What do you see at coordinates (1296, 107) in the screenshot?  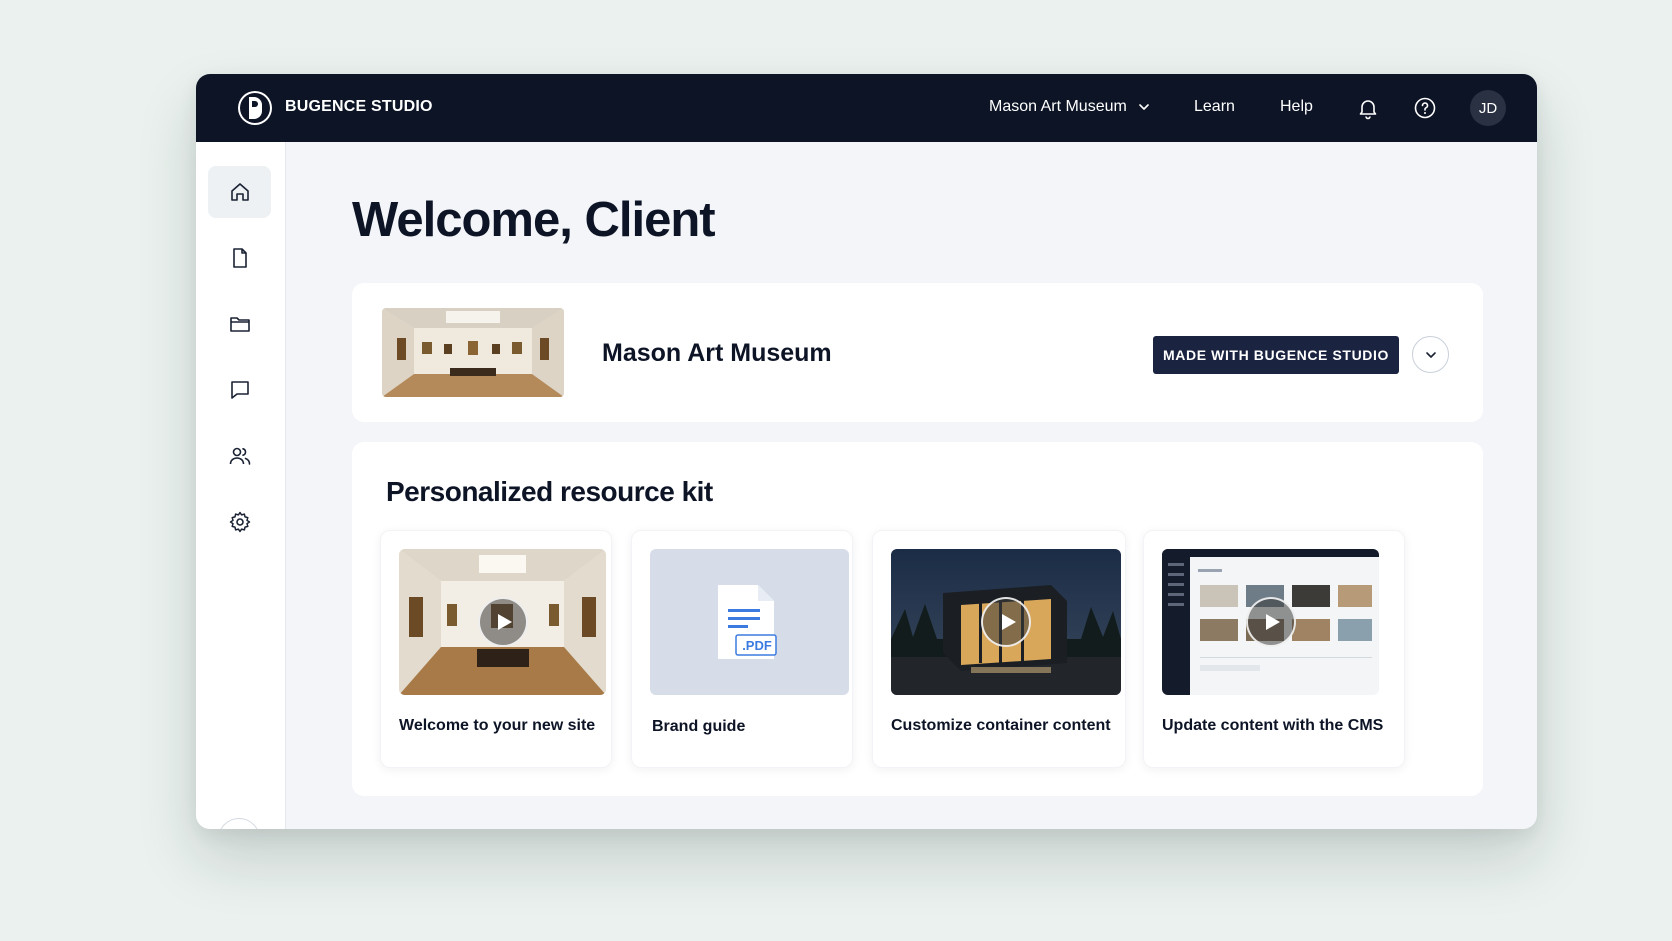 I see `nav-help-link: Help` at bounding box center [1296, 107].